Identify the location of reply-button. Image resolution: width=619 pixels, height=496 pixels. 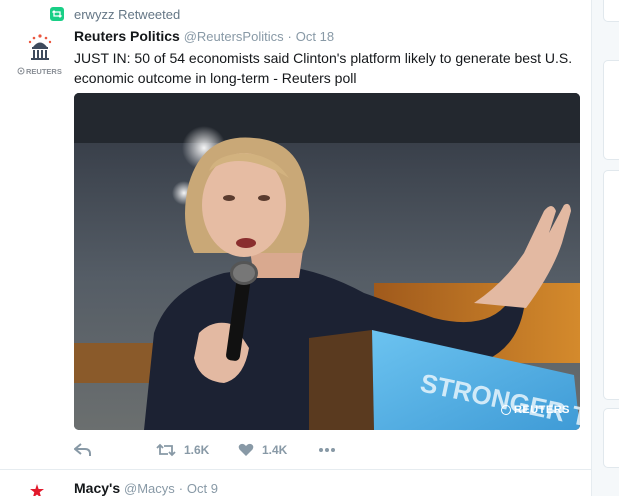
(115, 450).